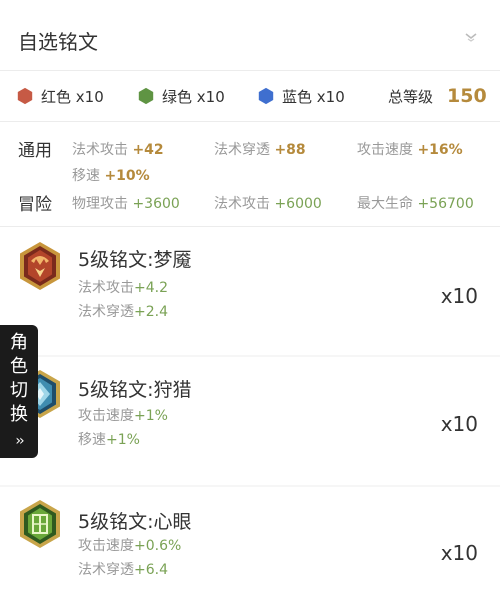 The image size is (500, 614). I want to click on role-switch-tab: 角 色 切 换 ››, so click(19, 391).